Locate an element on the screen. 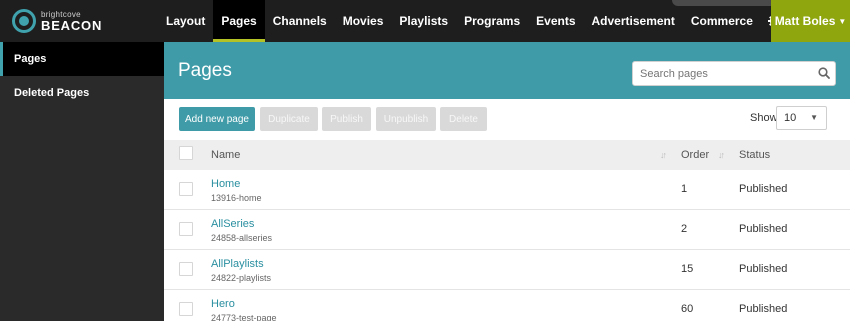 The image size is (850, 321). user-name: Matt Boles is located at coordinates (805, 21).